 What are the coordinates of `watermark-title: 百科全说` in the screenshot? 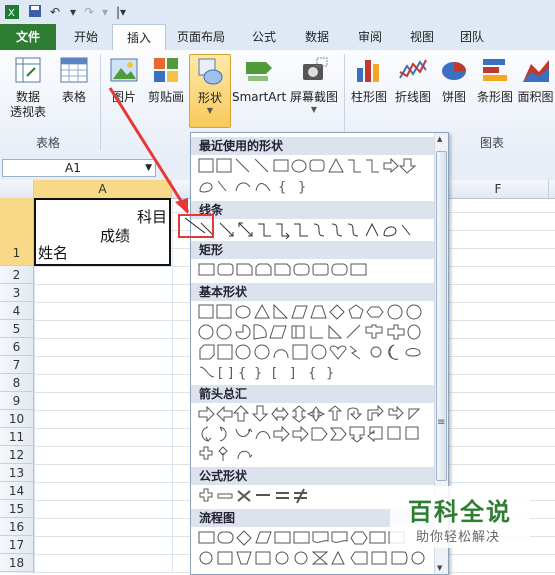 It's located at (460, 512).